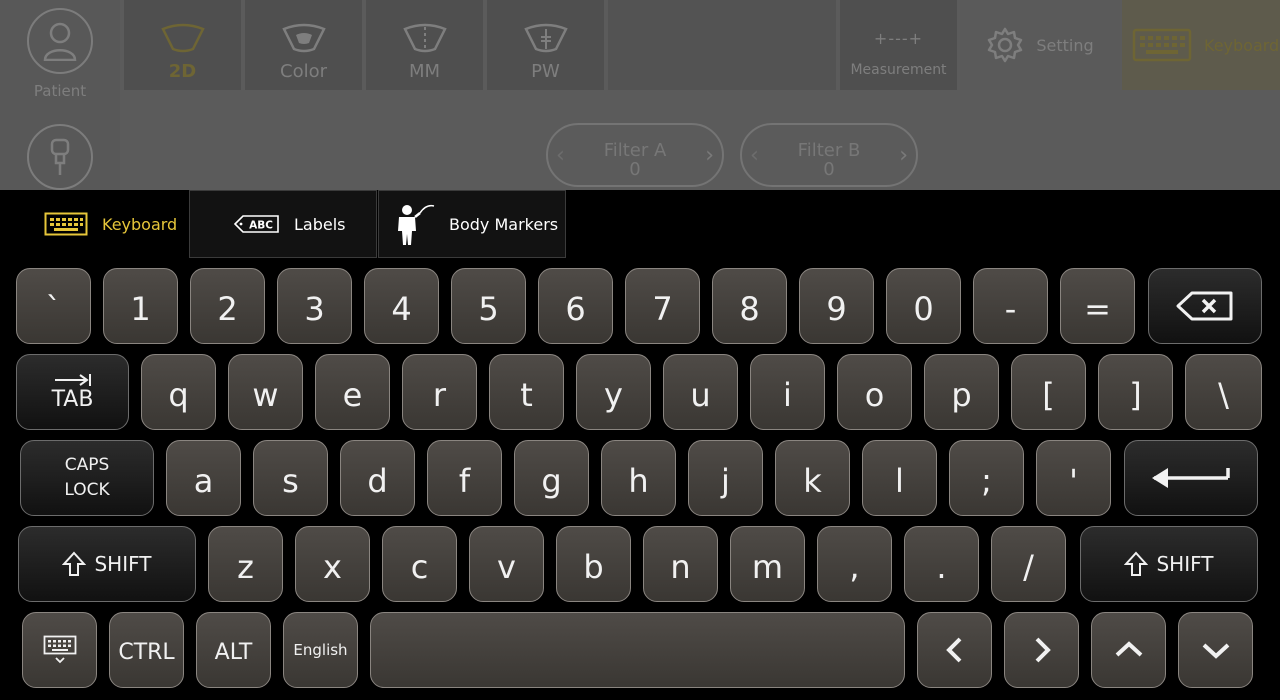 The width and height of the screenshot is (1280, 700). What do you see at coordinates (377, 478) in the screenshot?
I see `key-d: d` at bounding box center [377, 478].